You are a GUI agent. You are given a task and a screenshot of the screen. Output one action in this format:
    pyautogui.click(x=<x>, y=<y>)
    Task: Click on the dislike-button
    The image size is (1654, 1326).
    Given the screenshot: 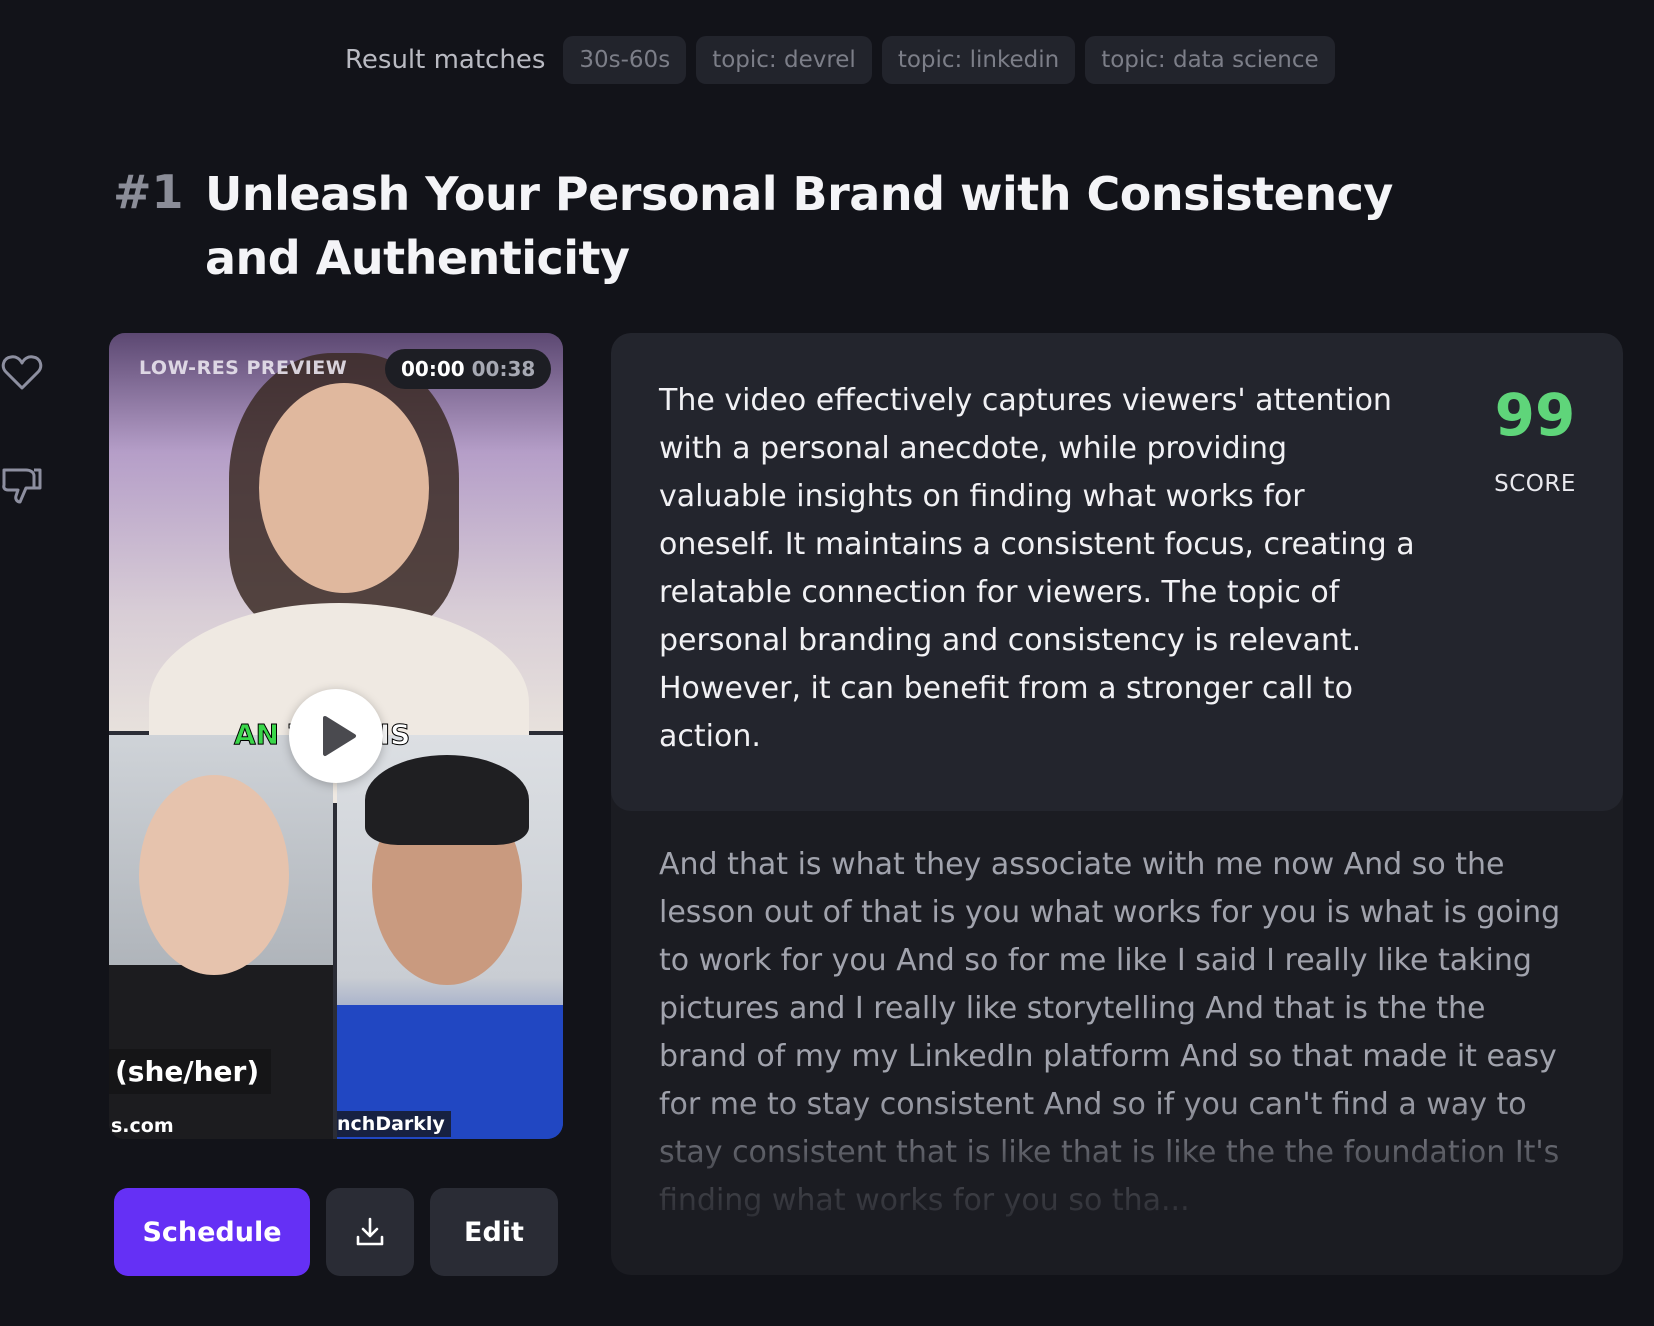 What is the action you would take?
    pyautogui.click(x=22, y=486)
    